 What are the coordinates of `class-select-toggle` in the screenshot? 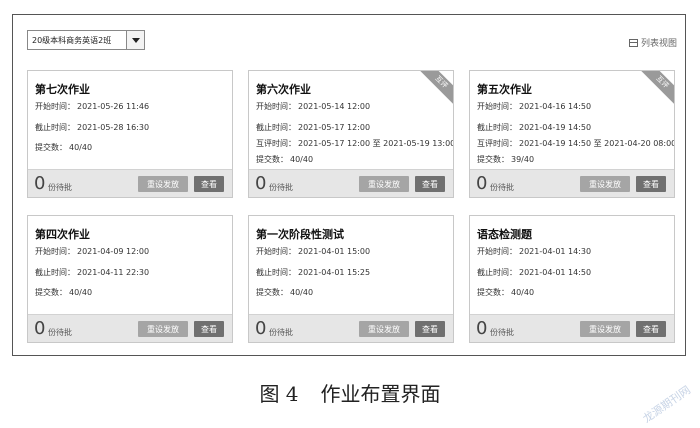 It's located at (135, 40).